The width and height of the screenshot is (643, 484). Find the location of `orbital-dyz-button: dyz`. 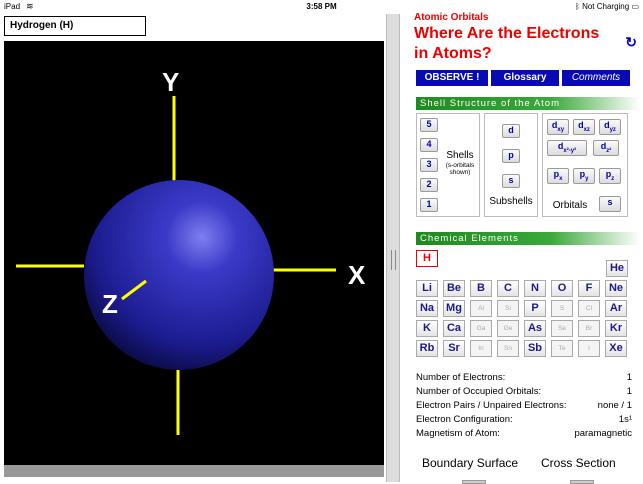

orbital-dyz-button: dyz is located at coordinates (610, 127).